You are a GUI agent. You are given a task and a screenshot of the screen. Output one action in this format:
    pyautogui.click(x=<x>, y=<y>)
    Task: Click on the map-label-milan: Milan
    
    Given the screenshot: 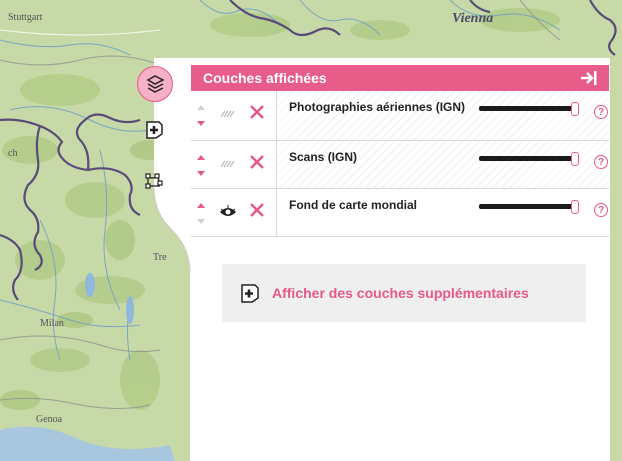 What is the action you would take?
    pyautogui.click(x=52, y=323)
    